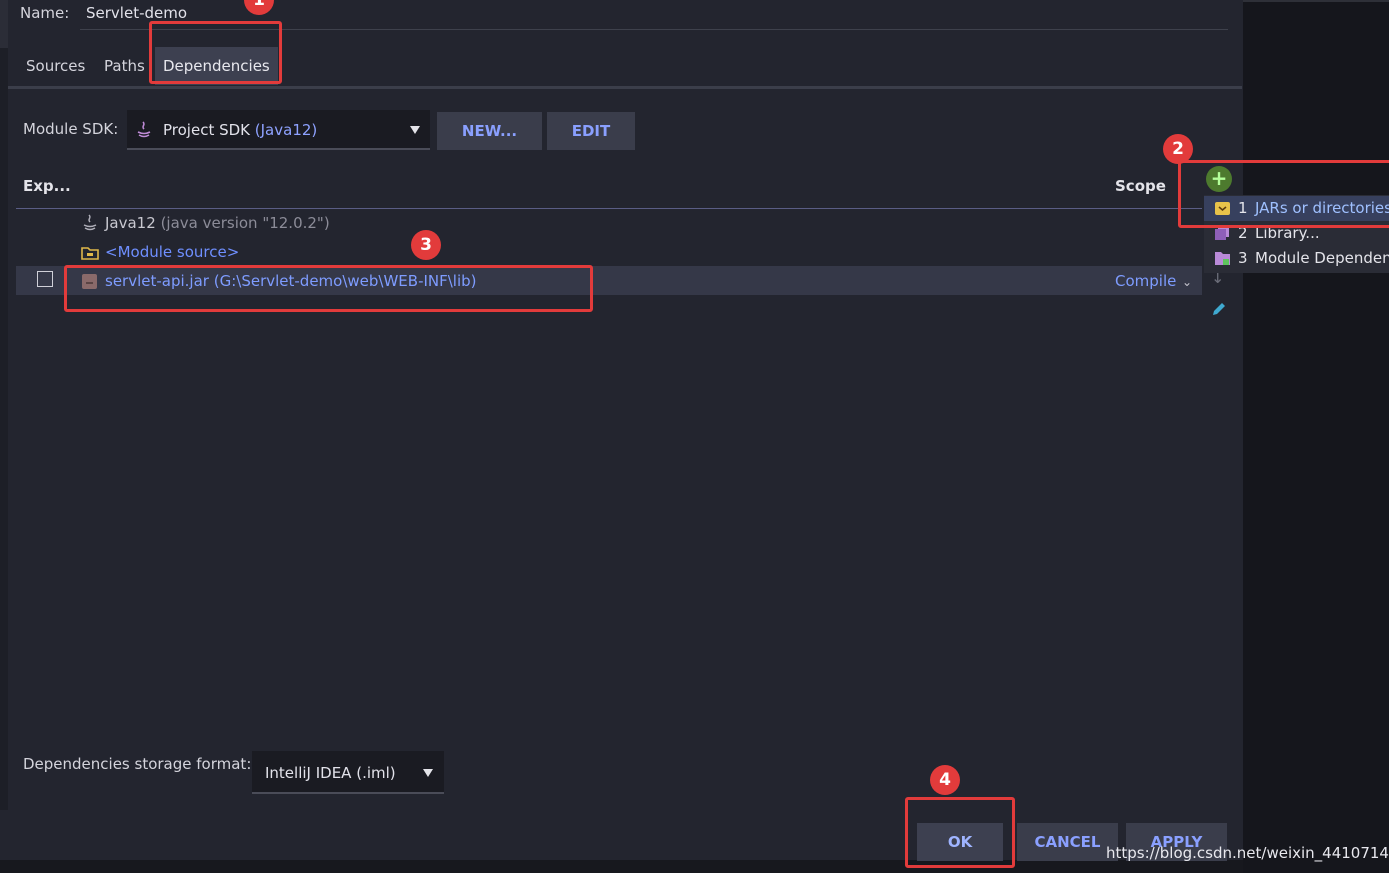 Image resolution: width=1389 pixels, height=873 pixels. I want to click on annotation-badge-2: 2, so click(1178, 149).